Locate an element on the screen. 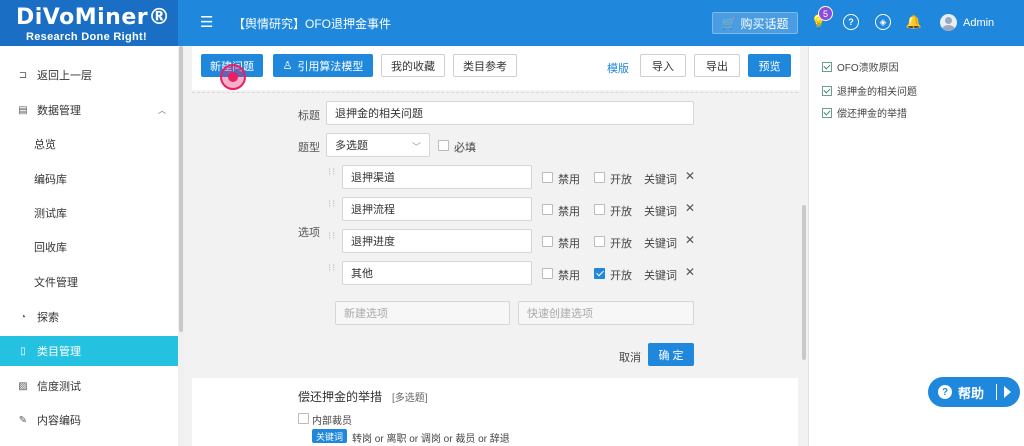 Image resolution: width=1024 pixels, height=446 pixels. chevron-up-icon: ︿ is located at coordinates (162, 110).